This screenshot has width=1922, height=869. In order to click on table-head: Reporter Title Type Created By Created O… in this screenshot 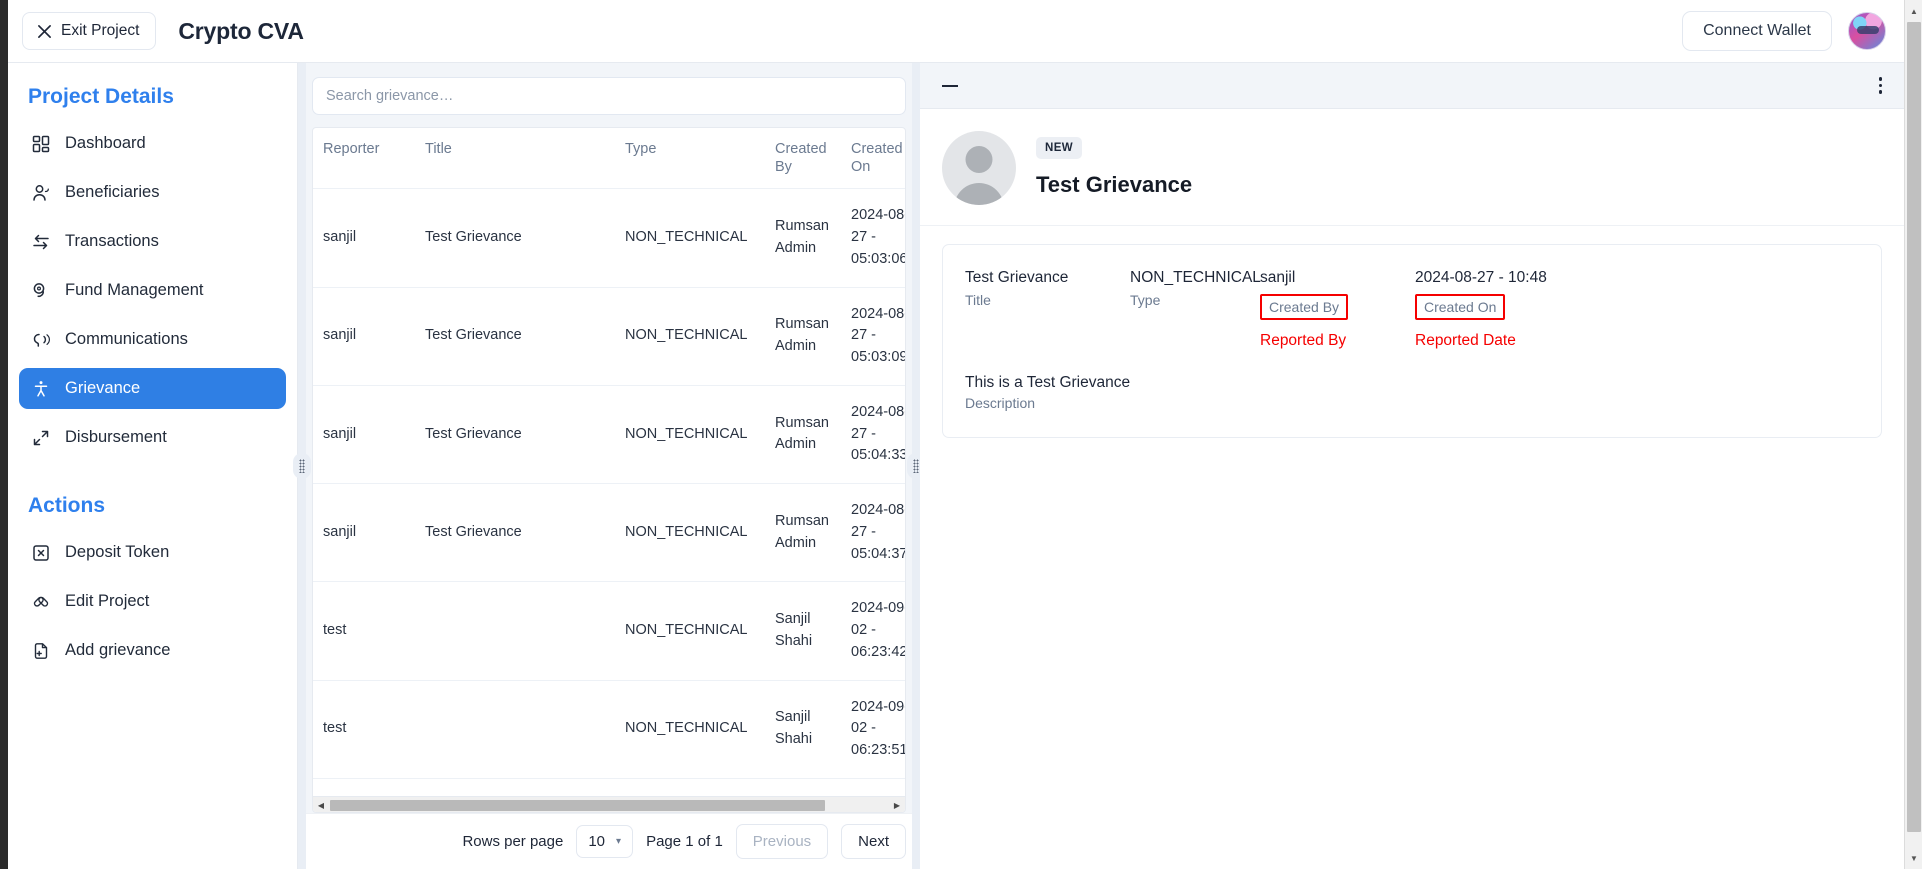, I will do `click(609, 159)`.